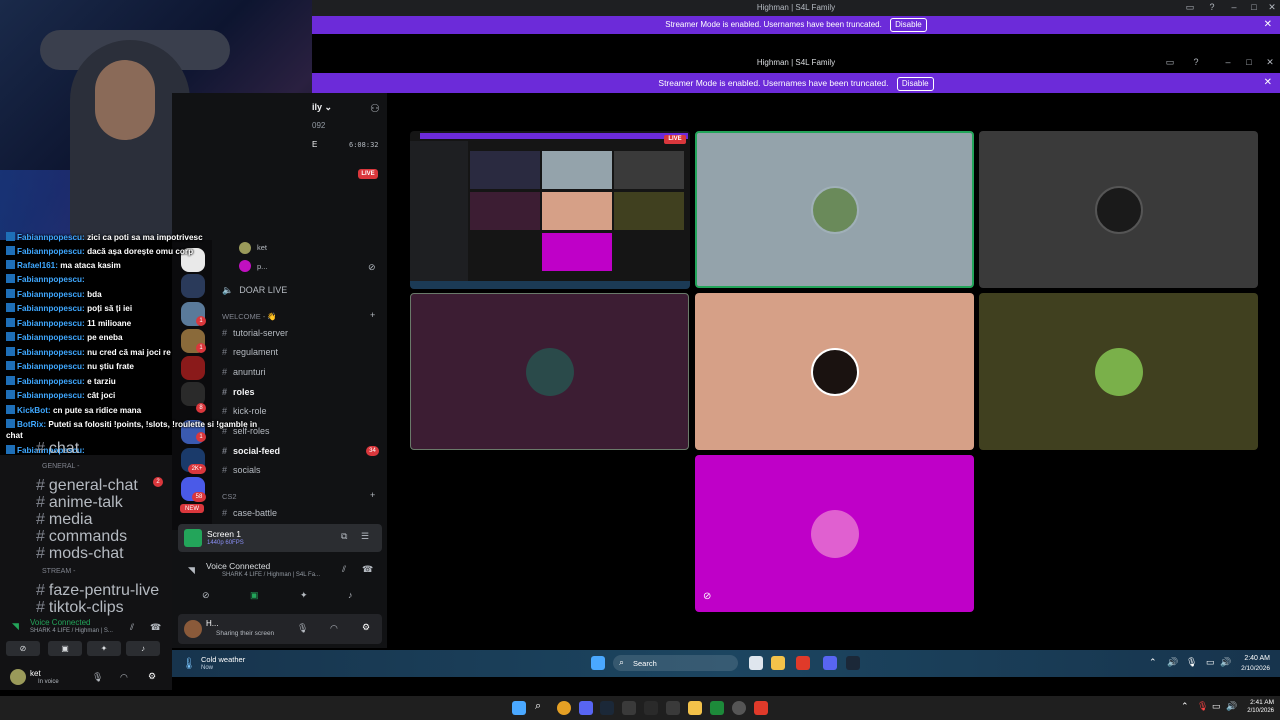 This screenshot has height=720, width=1280. I want to click on stream-tile-preview: LIVE, so click(550, 210).